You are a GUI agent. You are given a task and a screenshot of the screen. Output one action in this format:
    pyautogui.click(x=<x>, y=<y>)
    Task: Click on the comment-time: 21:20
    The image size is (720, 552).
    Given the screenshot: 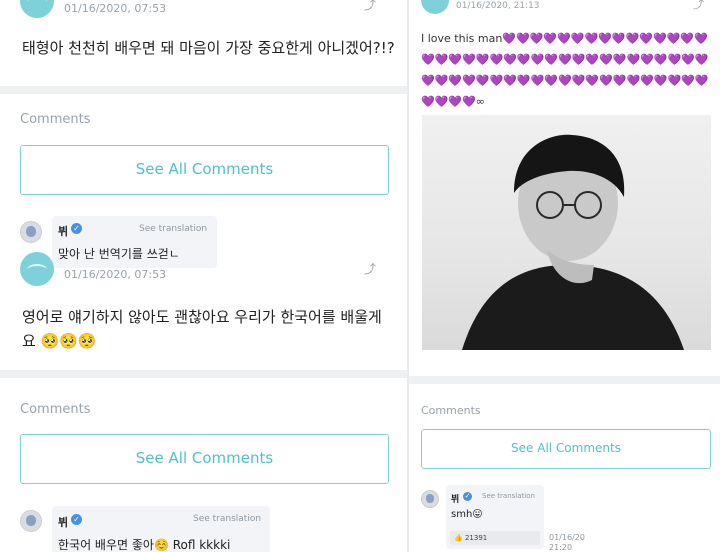 What is the action you would take?
    pyautogui.click(x=561, y=547)
    